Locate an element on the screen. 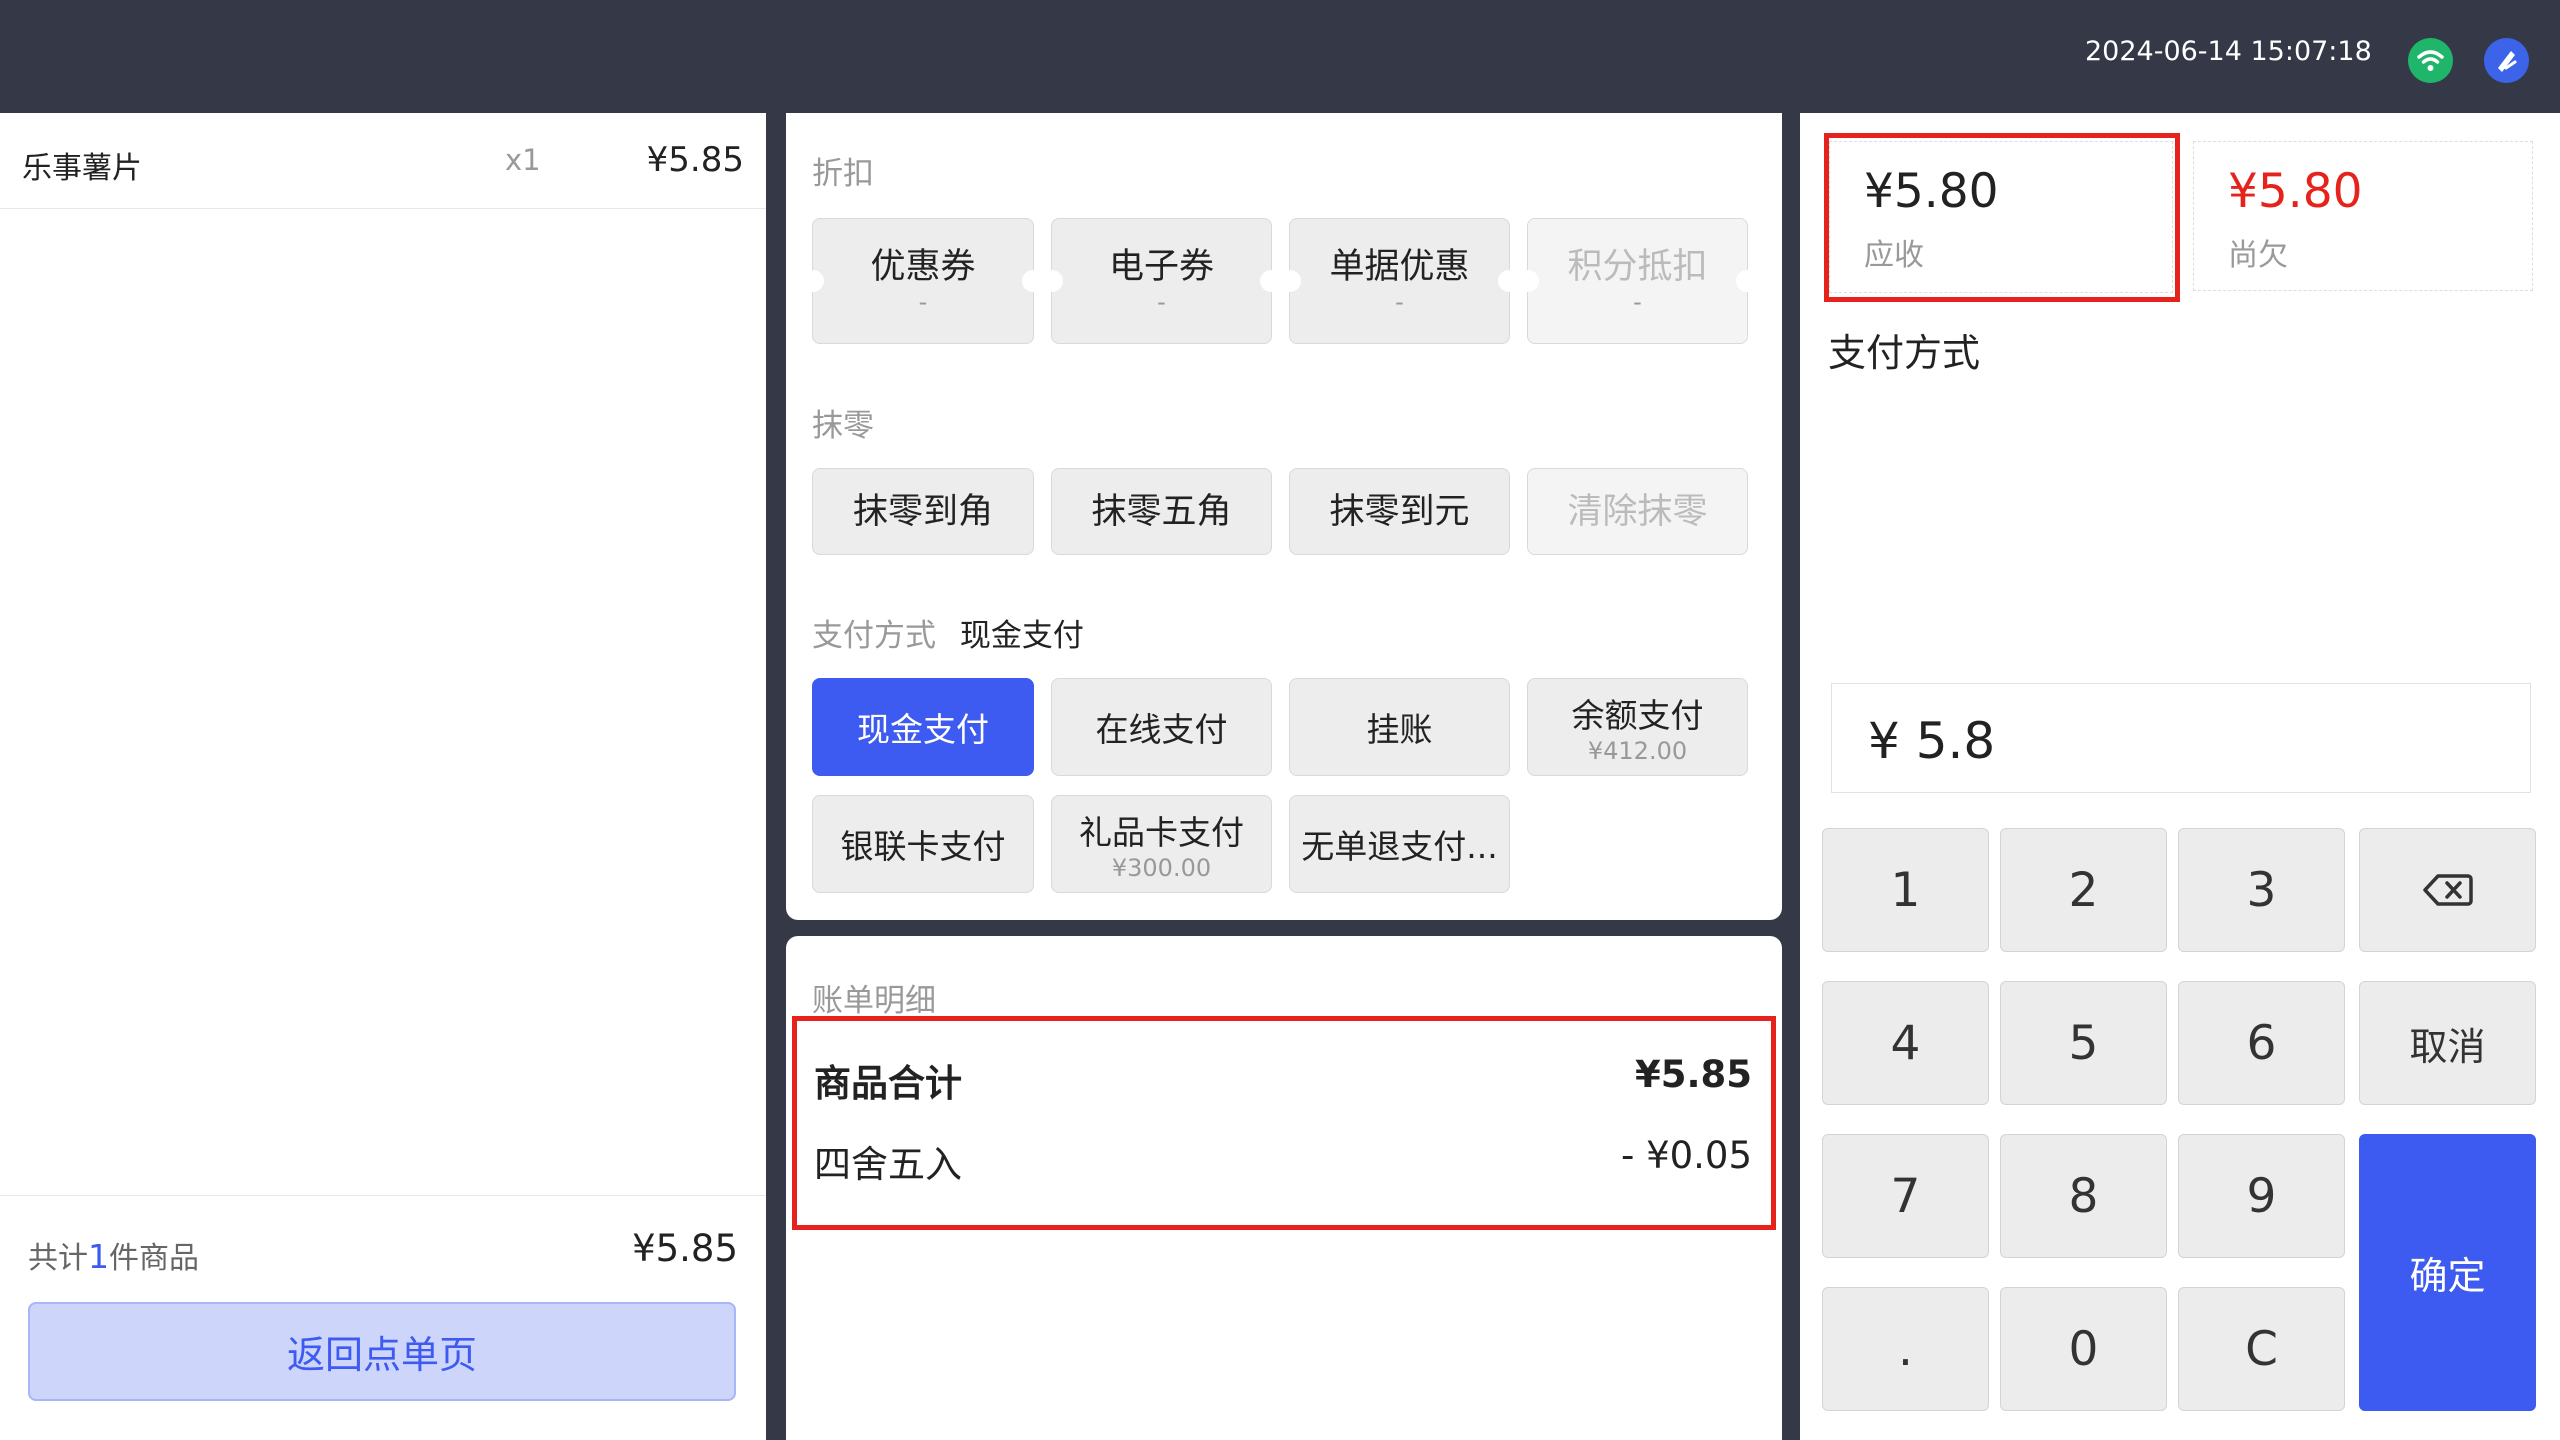 The height and width of the screenshot is (1440, 2560). coupon-label: 优惠券 is located at coordinates (923, 266).